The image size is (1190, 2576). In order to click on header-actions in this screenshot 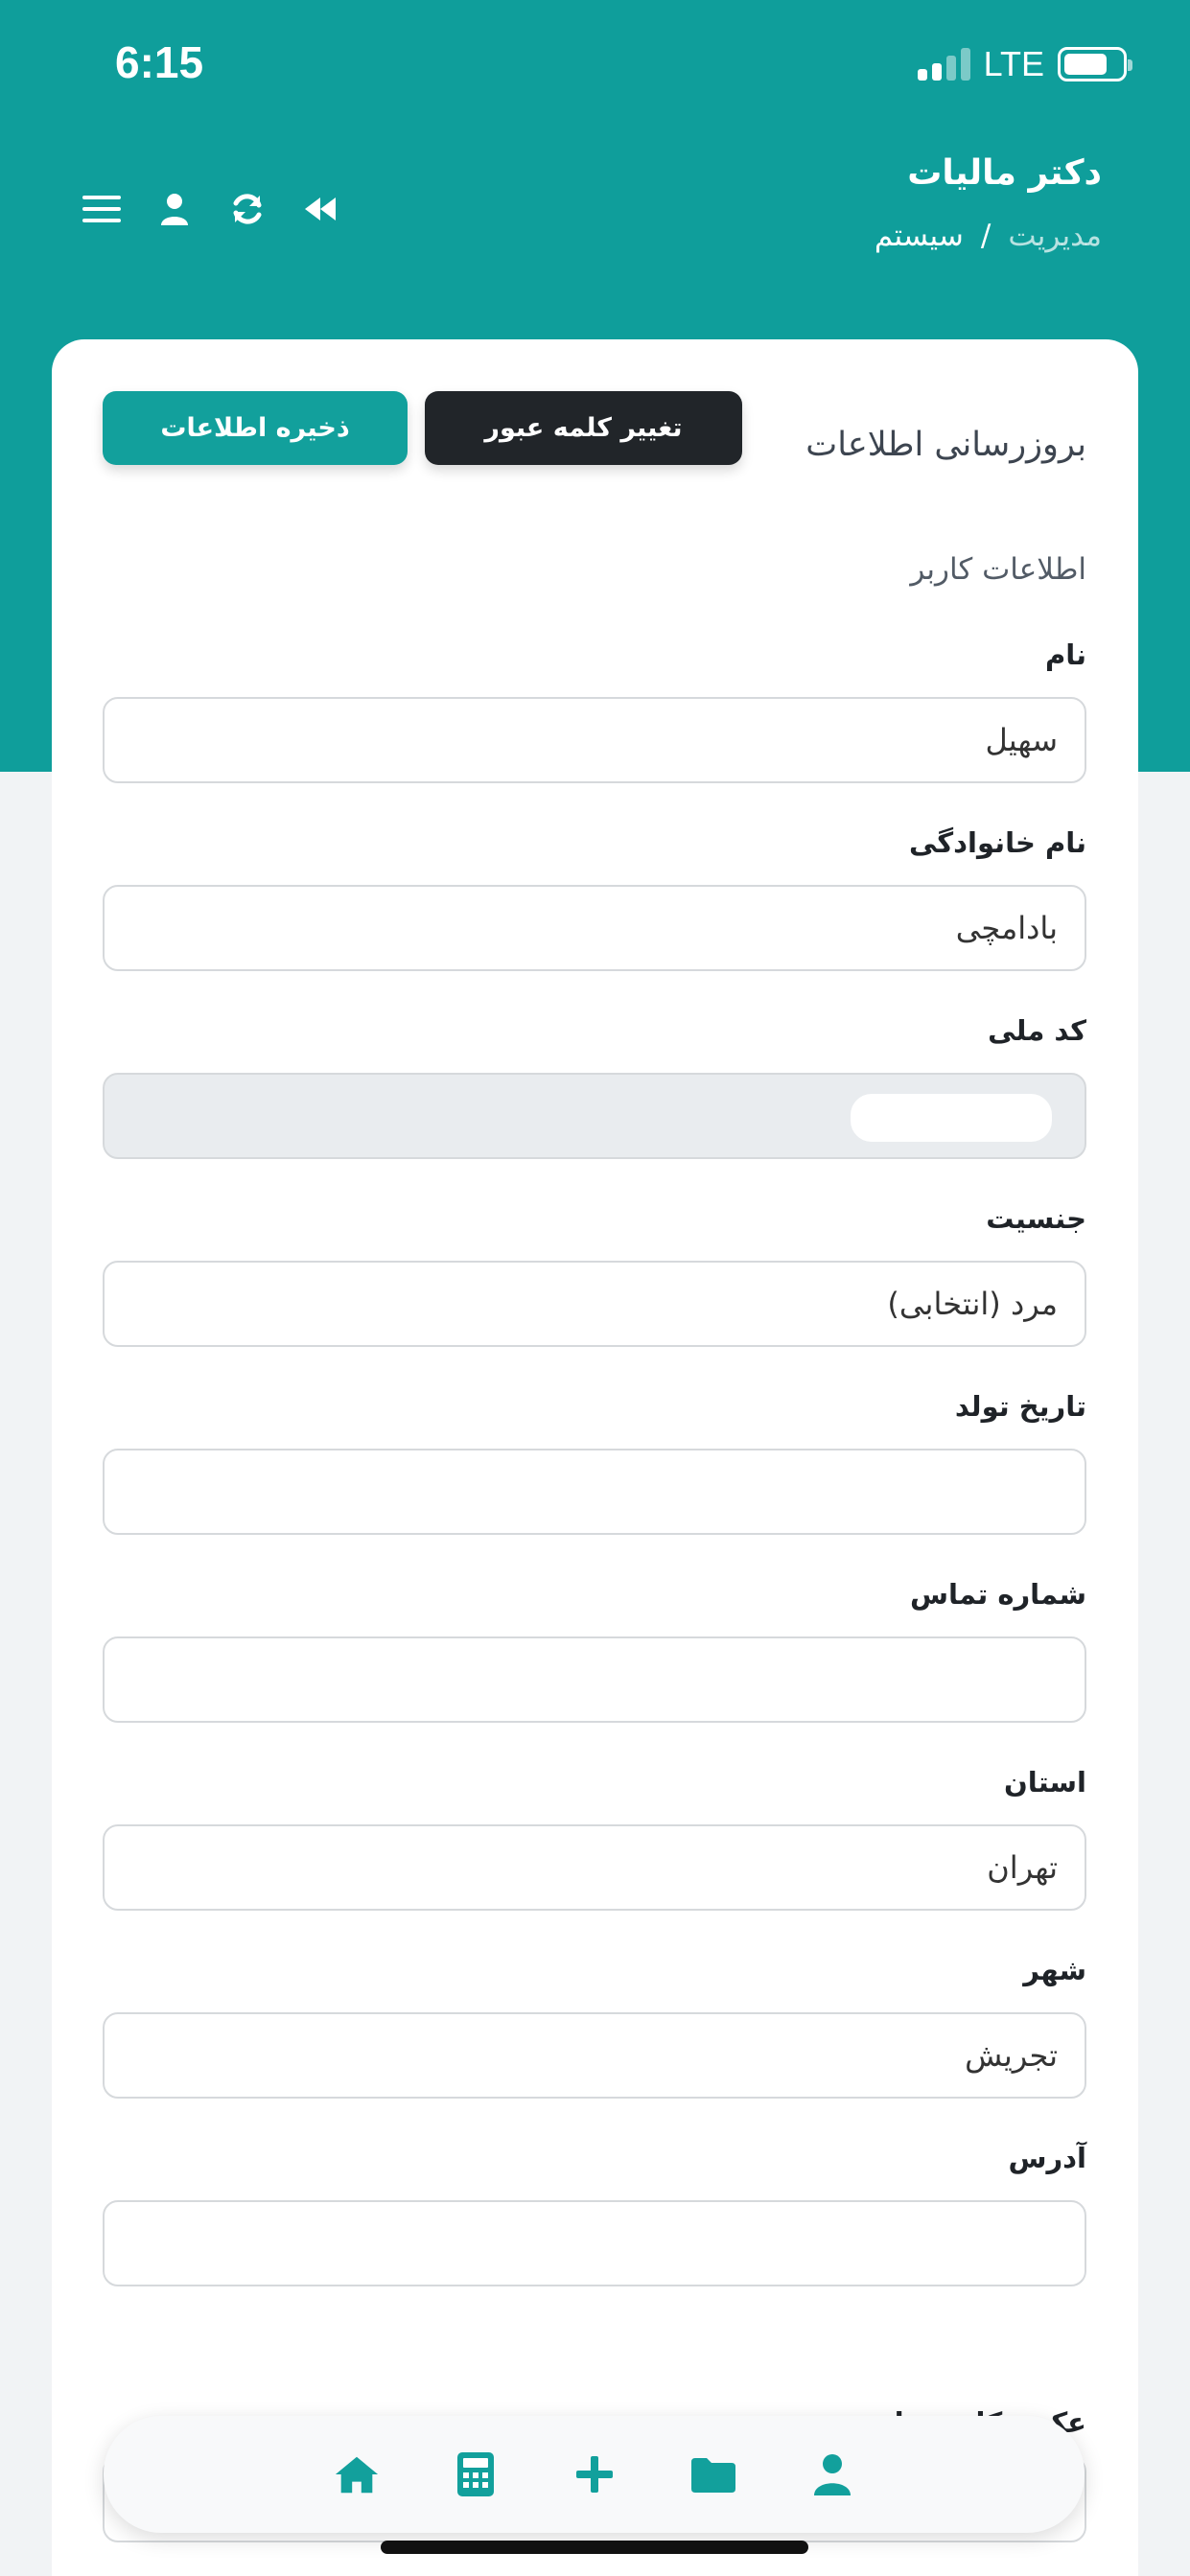, I will do `click(210, 209)`.